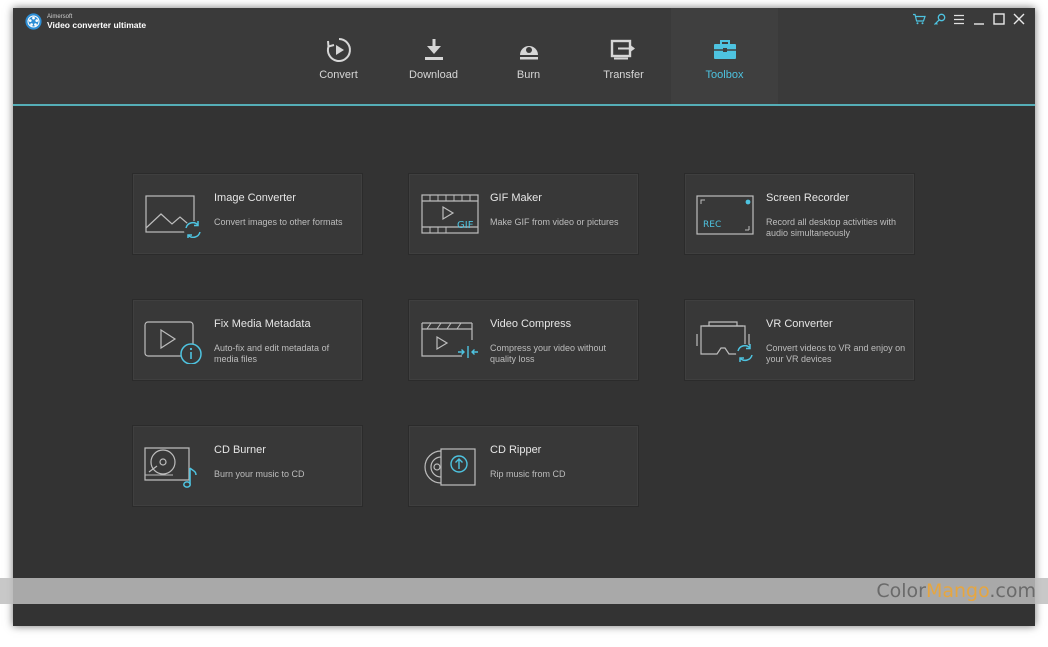 The image size is (1048, 647). I want to click on watermark-part: .com, so click(1012, 591).